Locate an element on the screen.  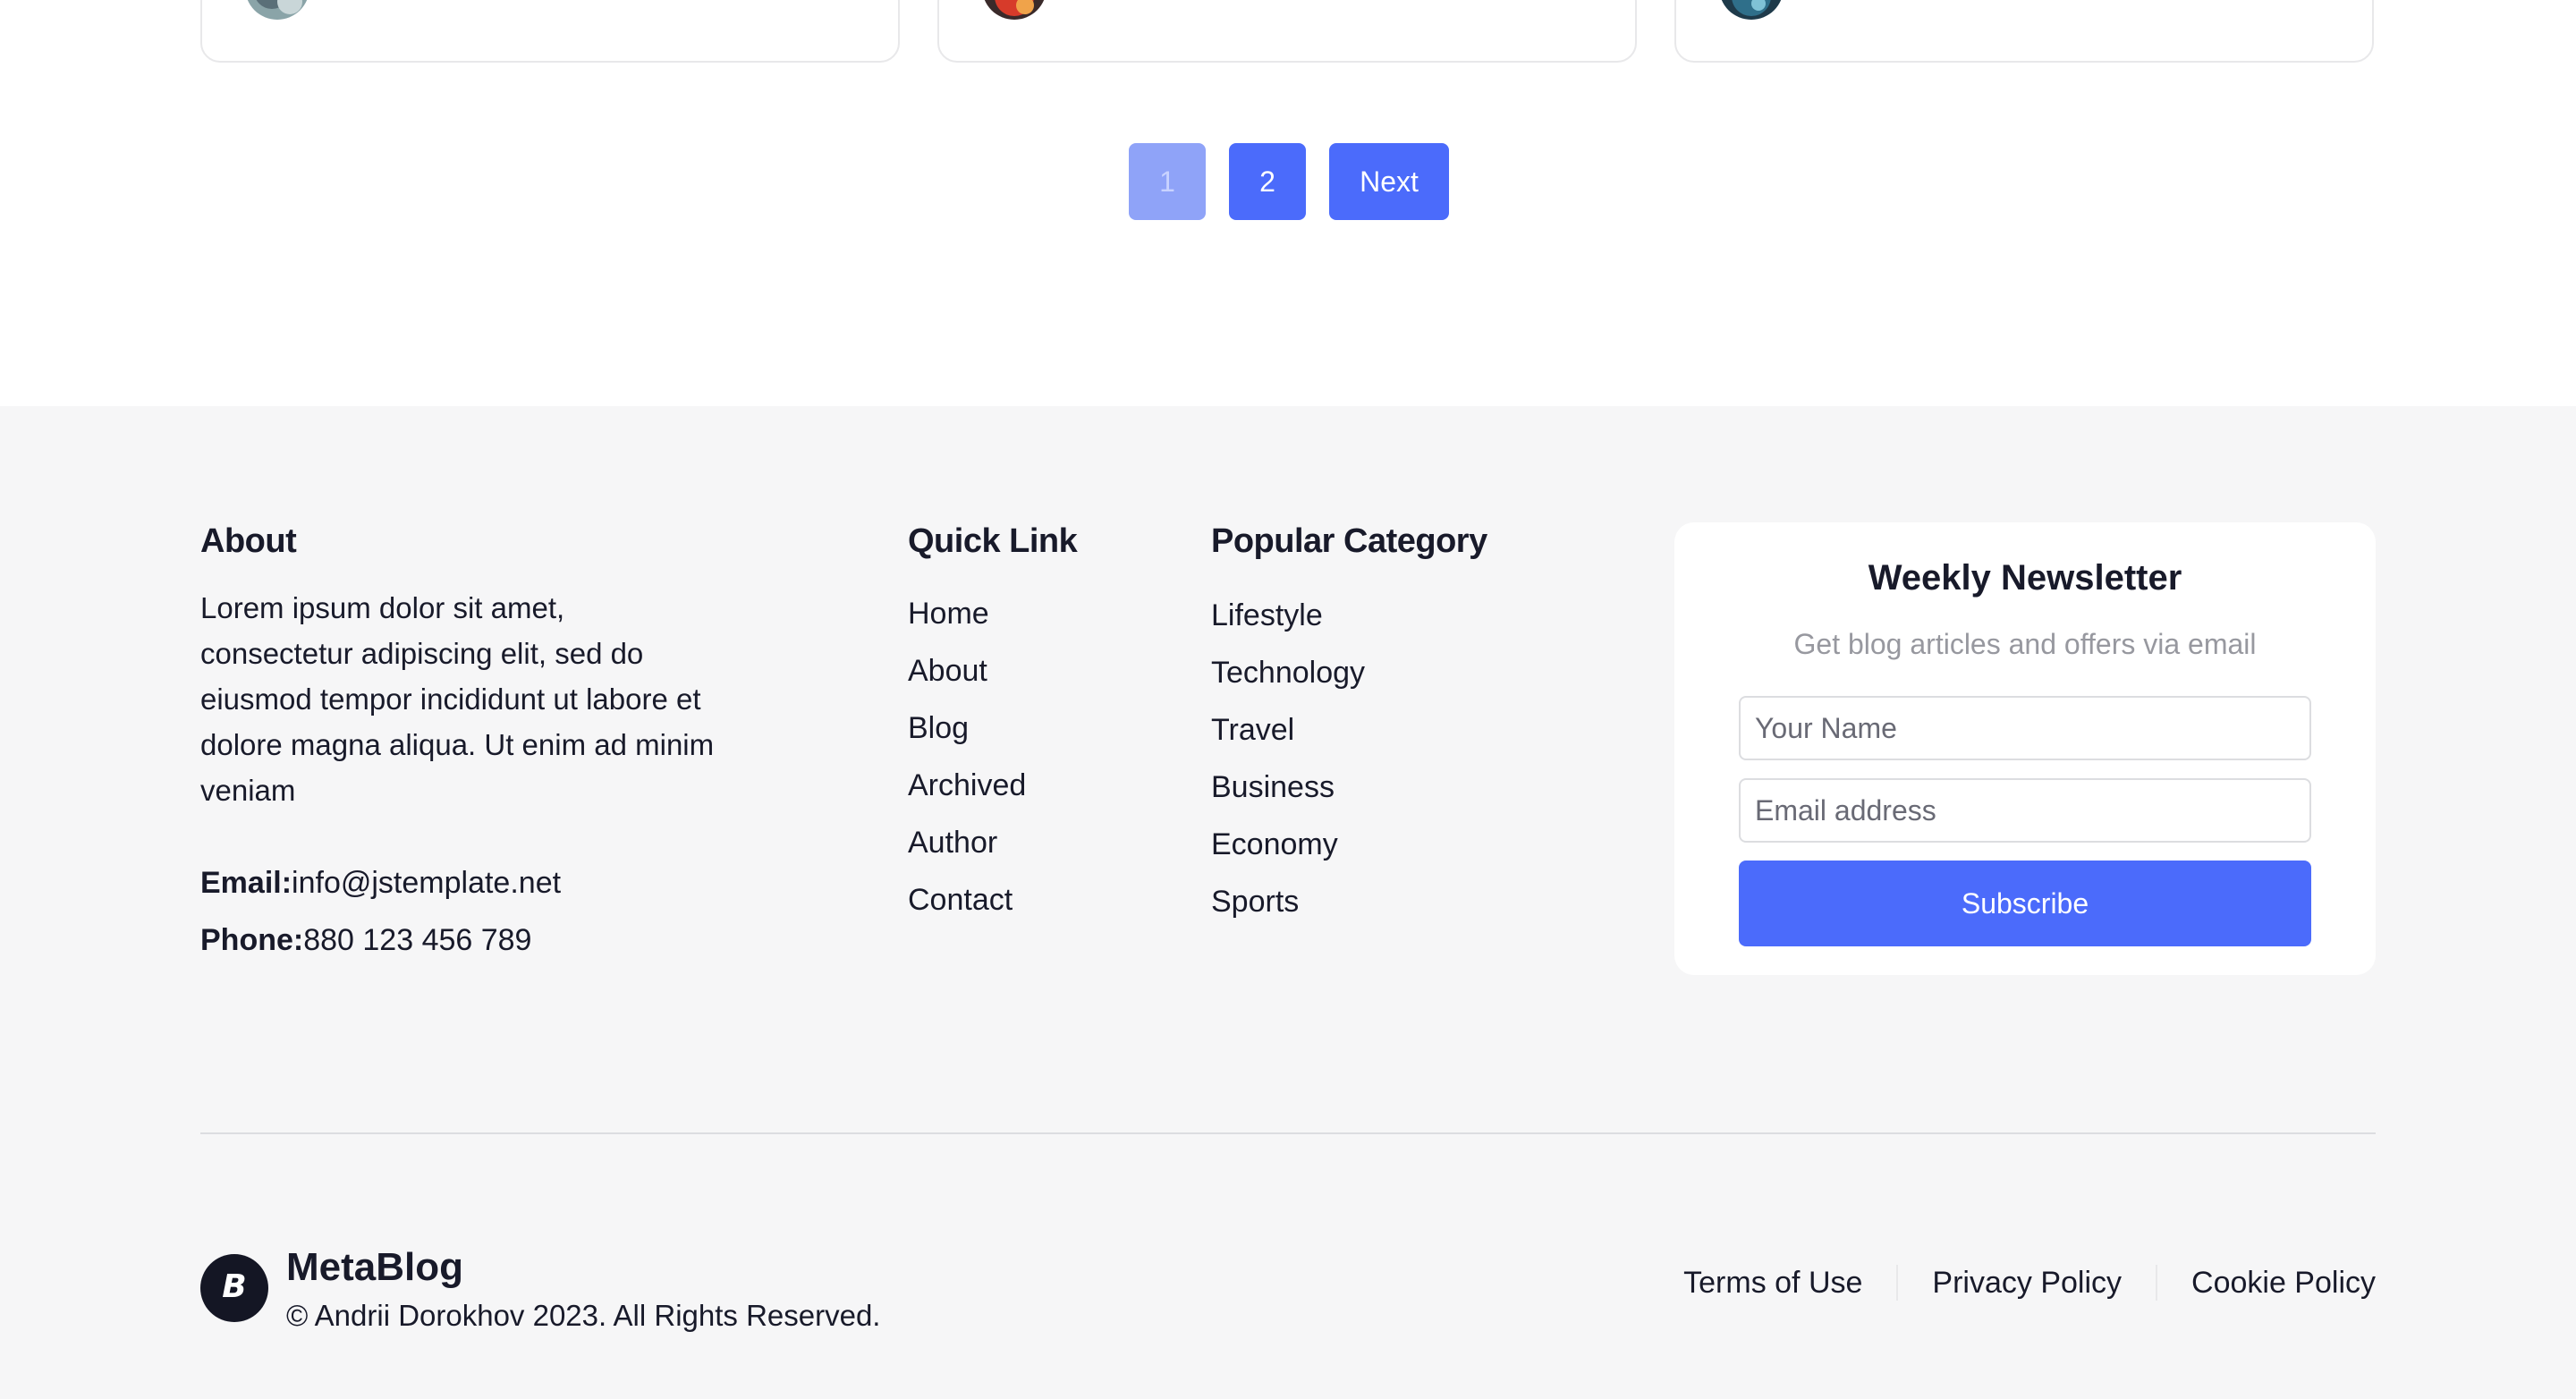
category-sports: Sports is located at coordinates (1288, 901).